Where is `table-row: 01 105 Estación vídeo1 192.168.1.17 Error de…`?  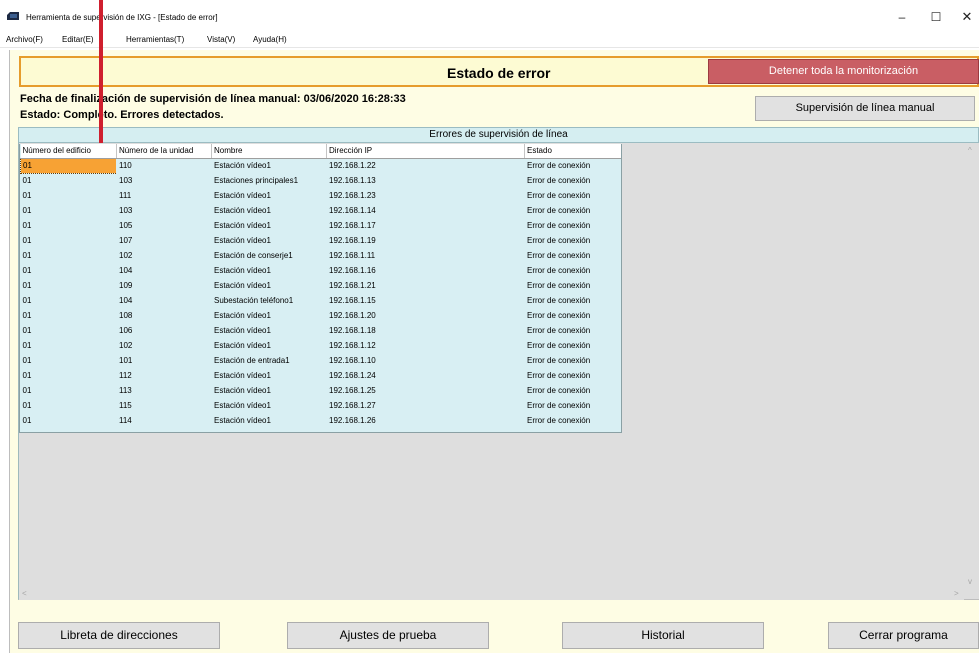
table-row: 01 105 Estación vídeo1 192.168.1.17 Error de… is located at coordinates (320, 225).